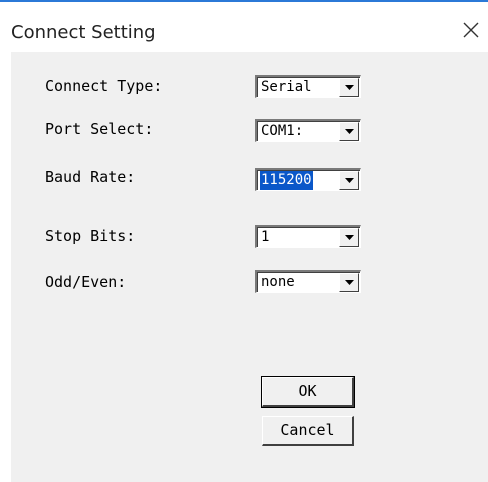 The width and height of the screenshot is (488, 482). I want to click on stop-bits-value: 1, so click(265, 237).